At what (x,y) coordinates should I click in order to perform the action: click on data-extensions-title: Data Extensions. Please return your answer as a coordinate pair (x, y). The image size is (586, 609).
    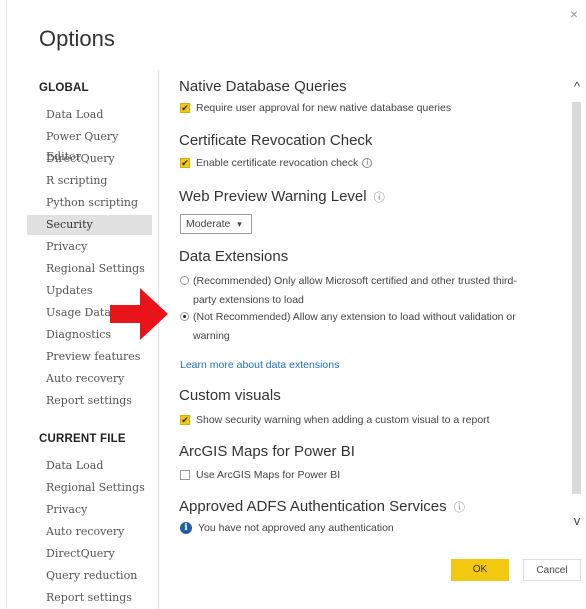
    Looking at the image, I should click on (234, 256).